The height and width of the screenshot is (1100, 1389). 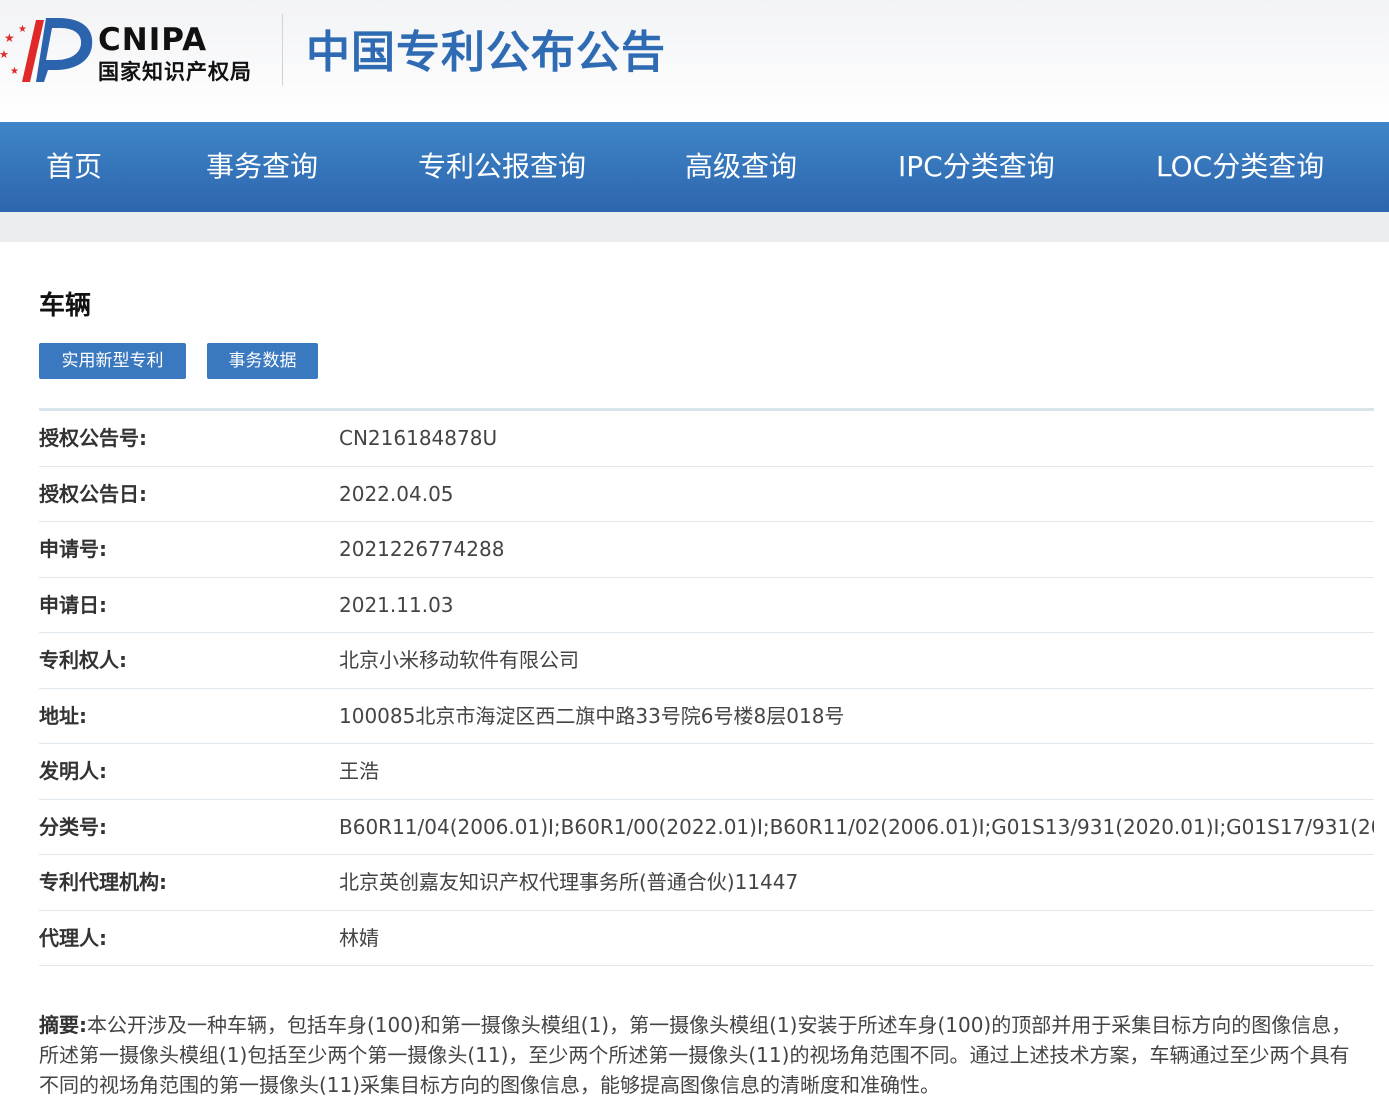 What do you see at coordinates (48, 50) in the screenshot?
I see `cnipa-logo-icon: ★ ★ ★ ★` at bounding box center [48, 50].